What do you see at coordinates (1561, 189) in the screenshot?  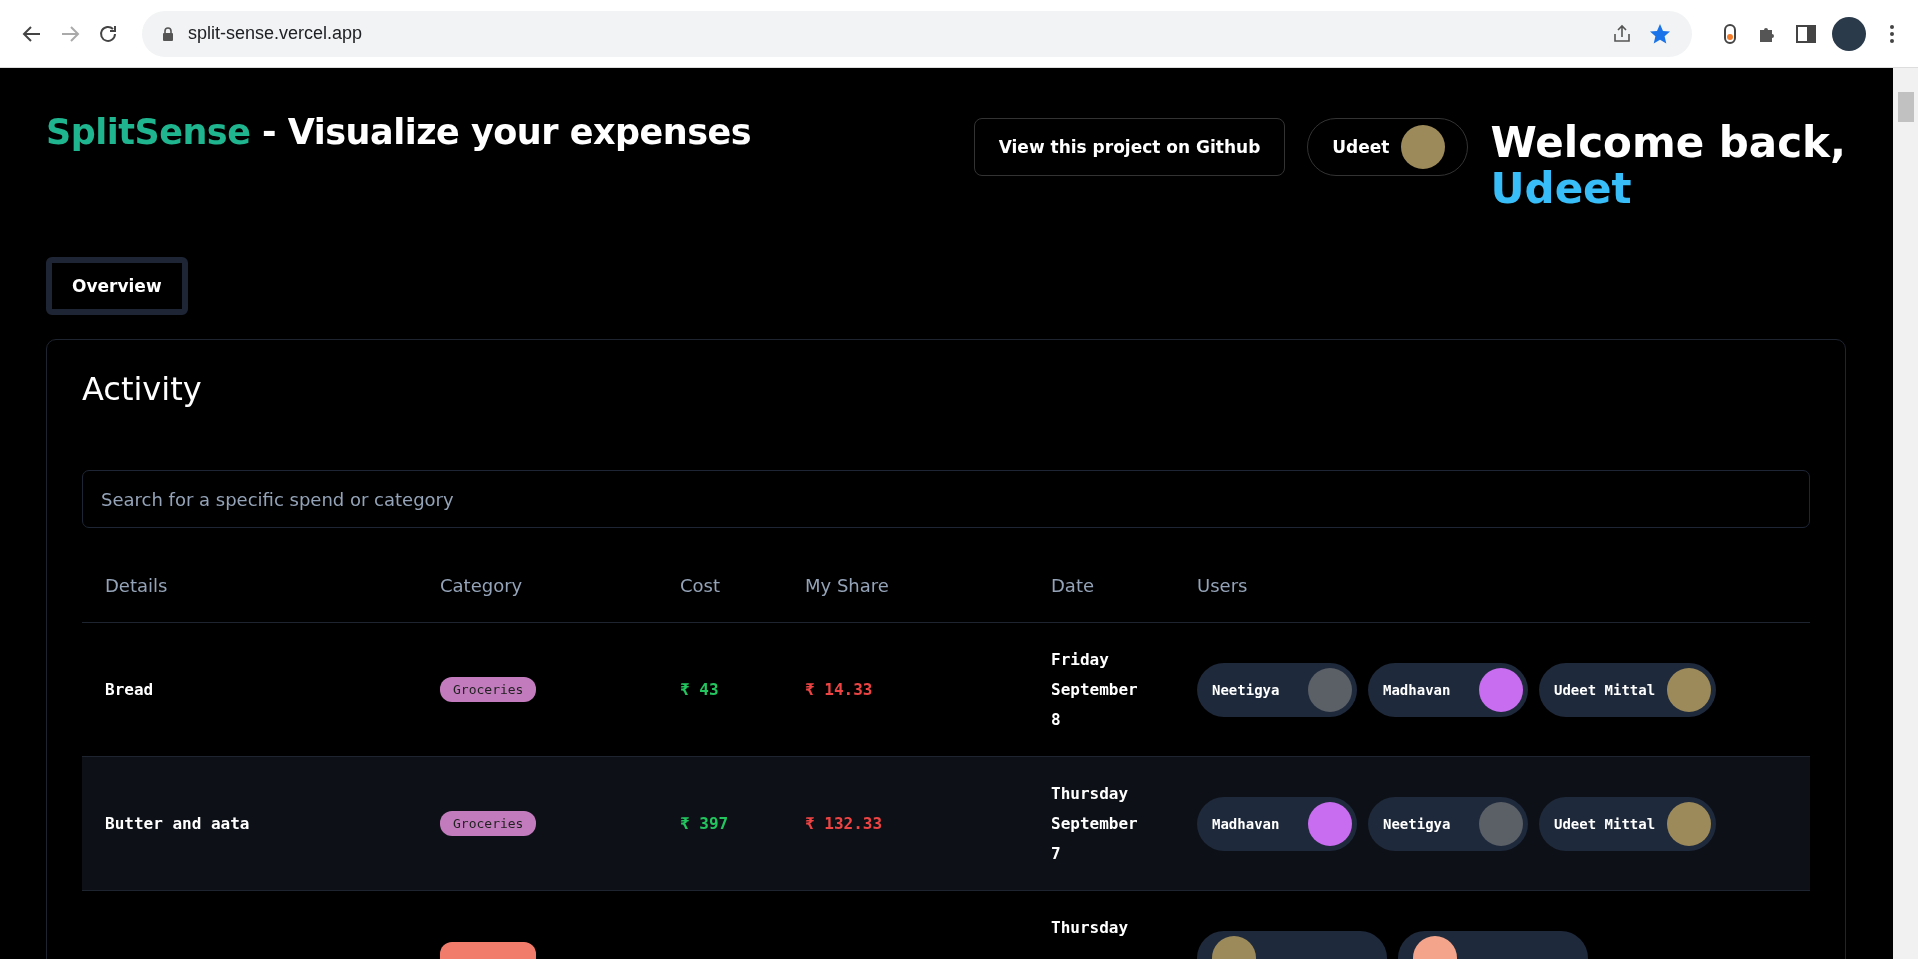 I see `welcome-name: Udeet` at bounding box center [1561, 189].